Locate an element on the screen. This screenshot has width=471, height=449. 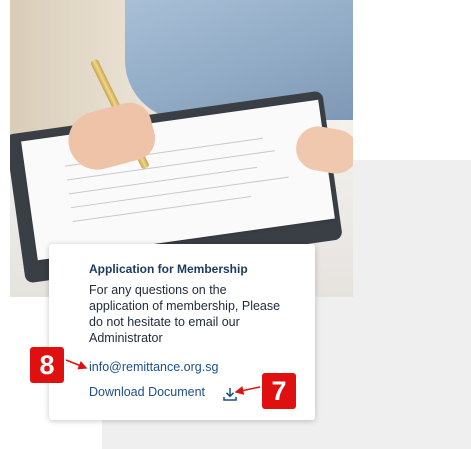
card-title: Application for Membership is located at coordinates (168, 269).